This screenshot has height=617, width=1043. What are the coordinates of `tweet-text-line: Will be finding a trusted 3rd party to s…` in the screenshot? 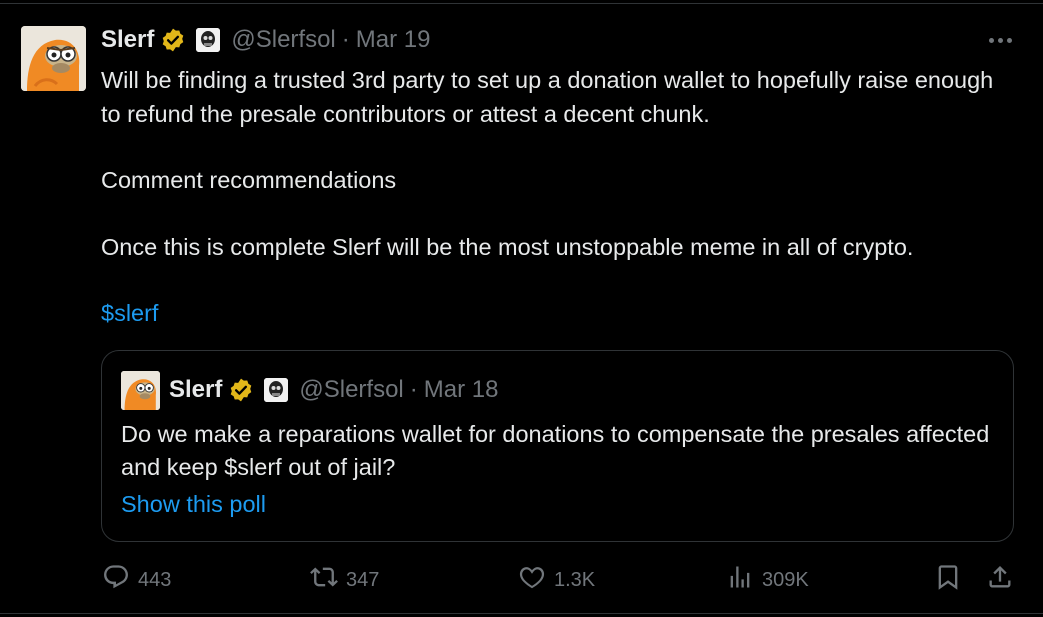 It's located at (547, 97).